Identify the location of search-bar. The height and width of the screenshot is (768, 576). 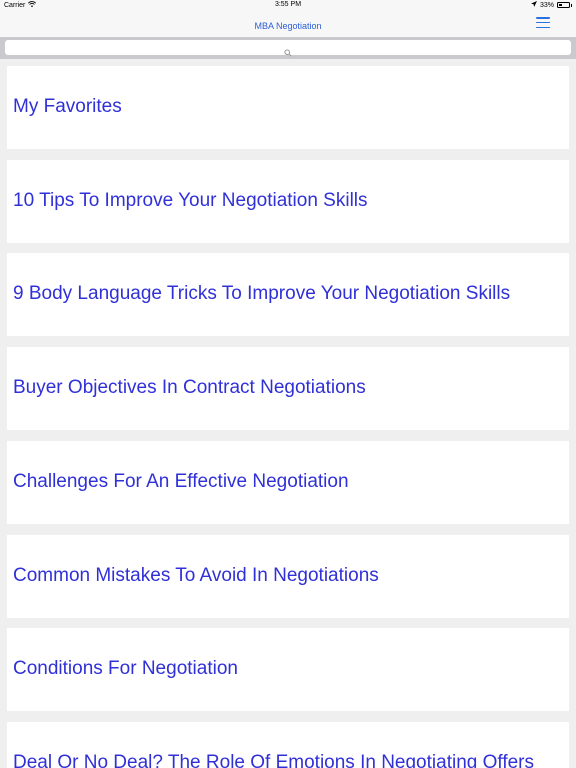
(288, 48).